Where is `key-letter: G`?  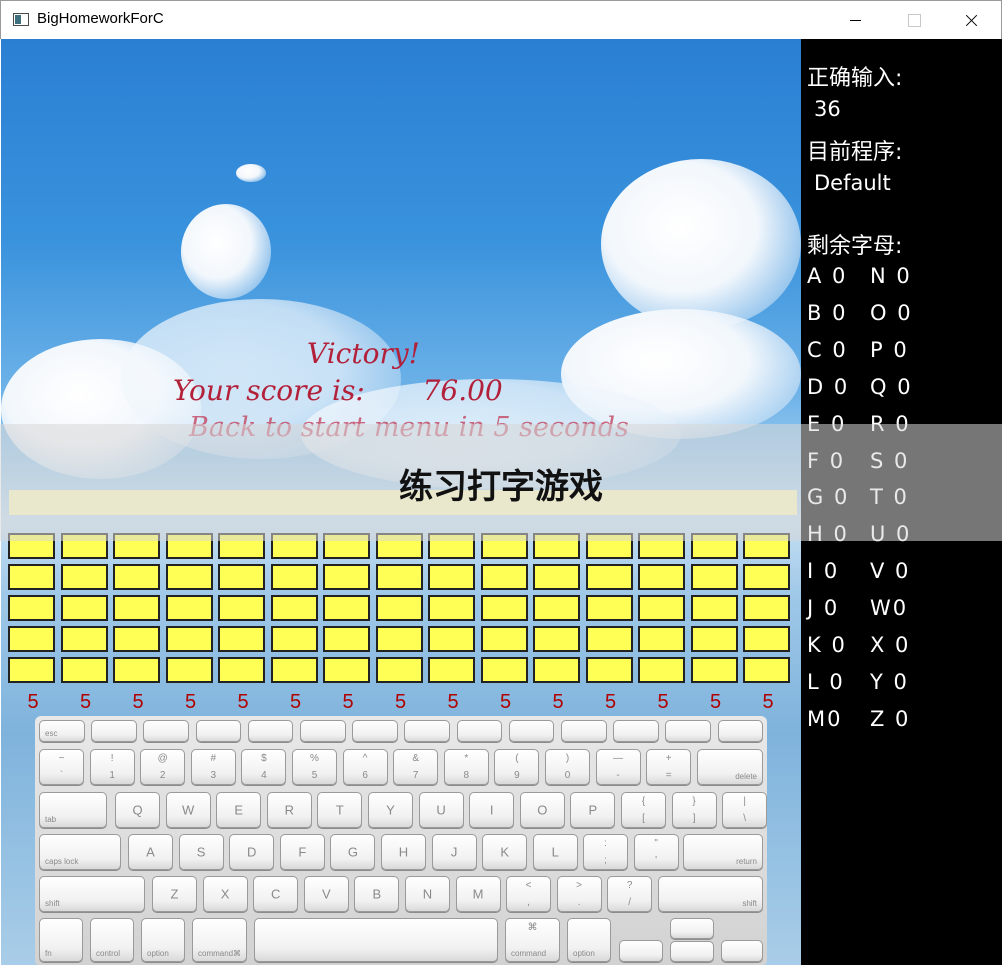 key-letter: G is located at coordinates (353, 852).